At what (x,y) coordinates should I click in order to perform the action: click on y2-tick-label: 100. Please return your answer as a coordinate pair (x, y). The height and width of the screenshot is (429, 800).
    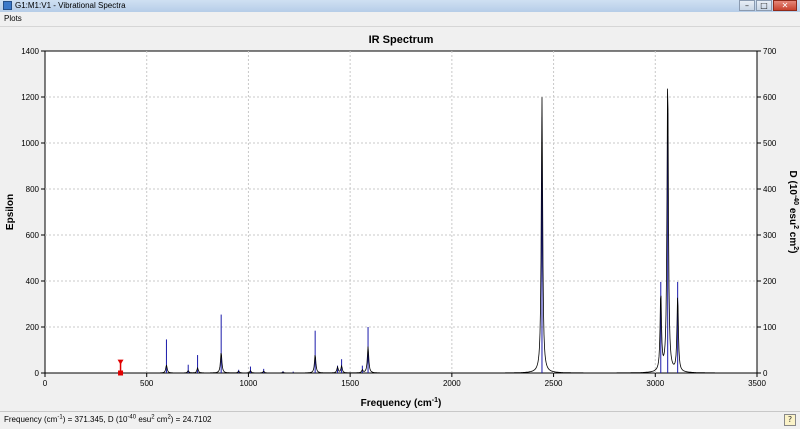
    Looking at the image, I should click on (770, 327).